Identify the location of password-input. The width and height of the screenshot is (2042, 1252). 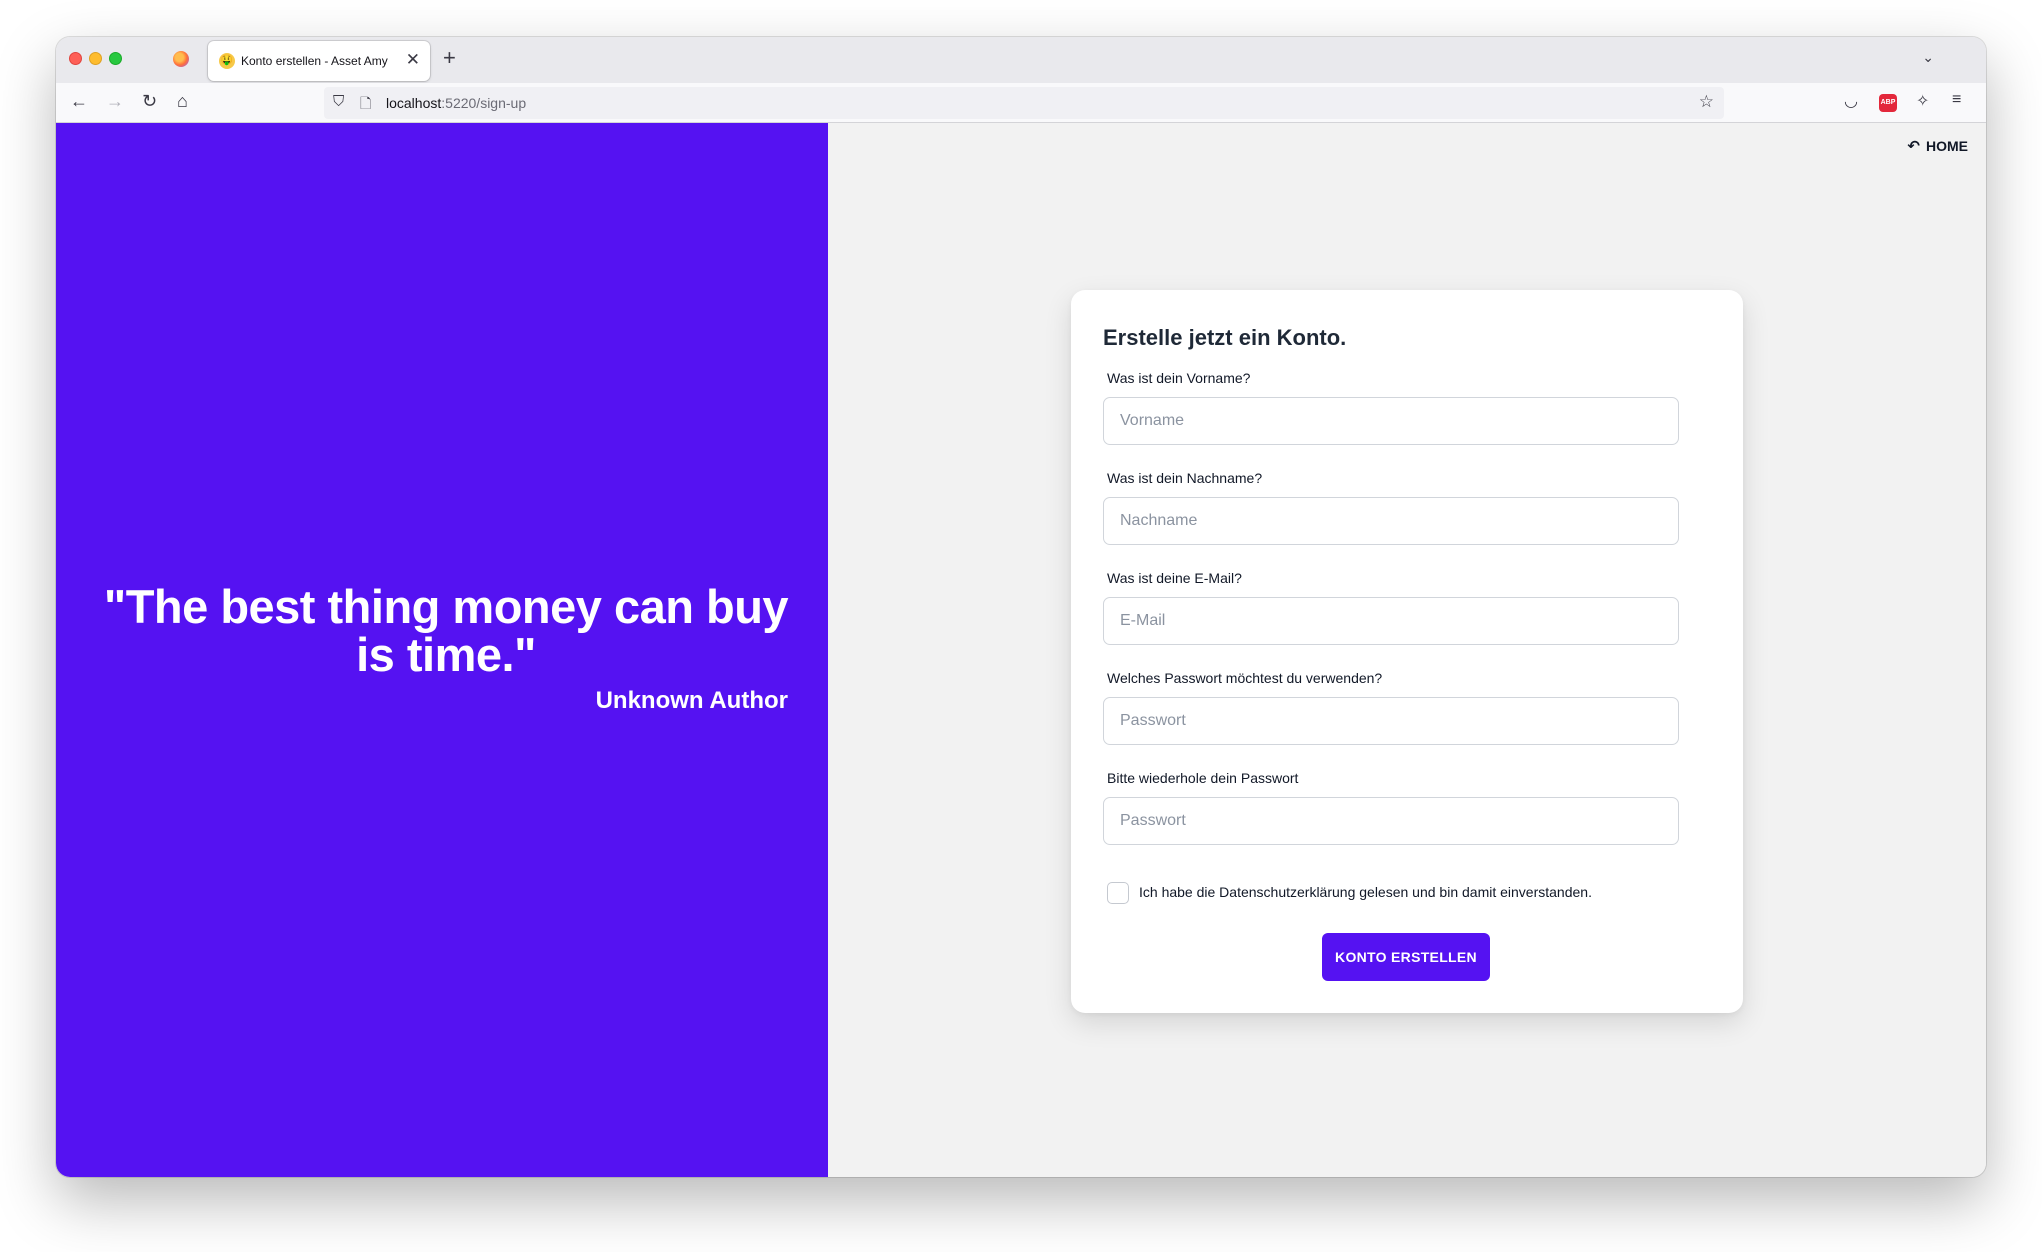
(1391, 721).